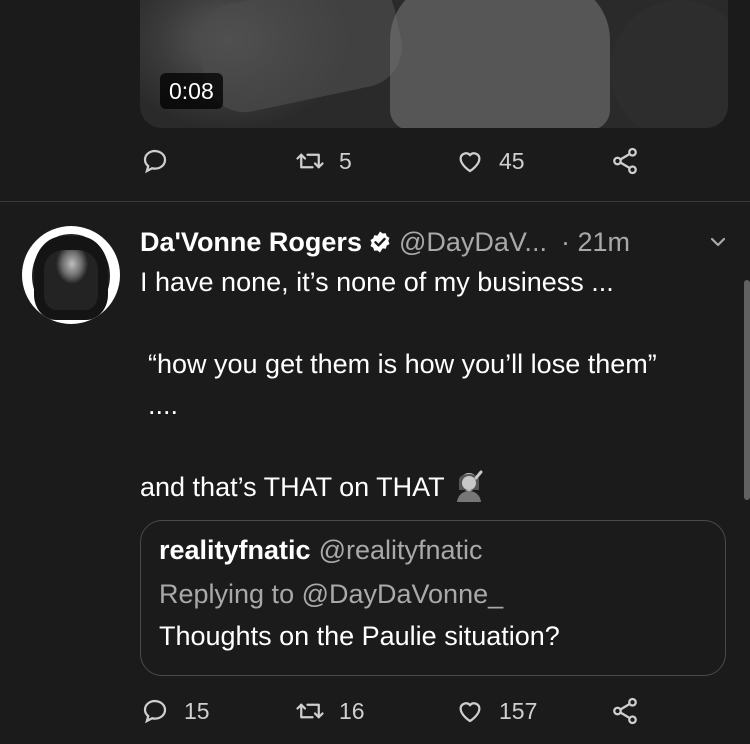  I want to click on quoted-tweet-text: Thoughts on the Paulie situation?, so click(359, 636).